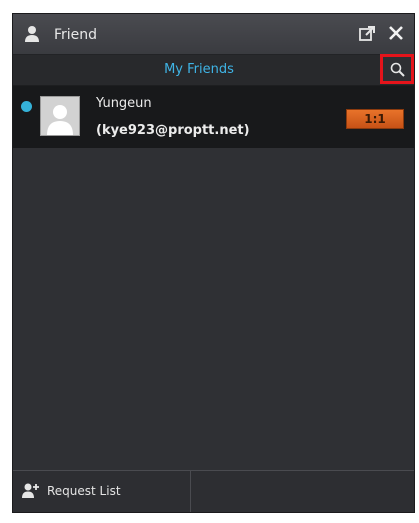 The image size is (419, 523). I want to click on title-bar: Friend, so click(213, 34).